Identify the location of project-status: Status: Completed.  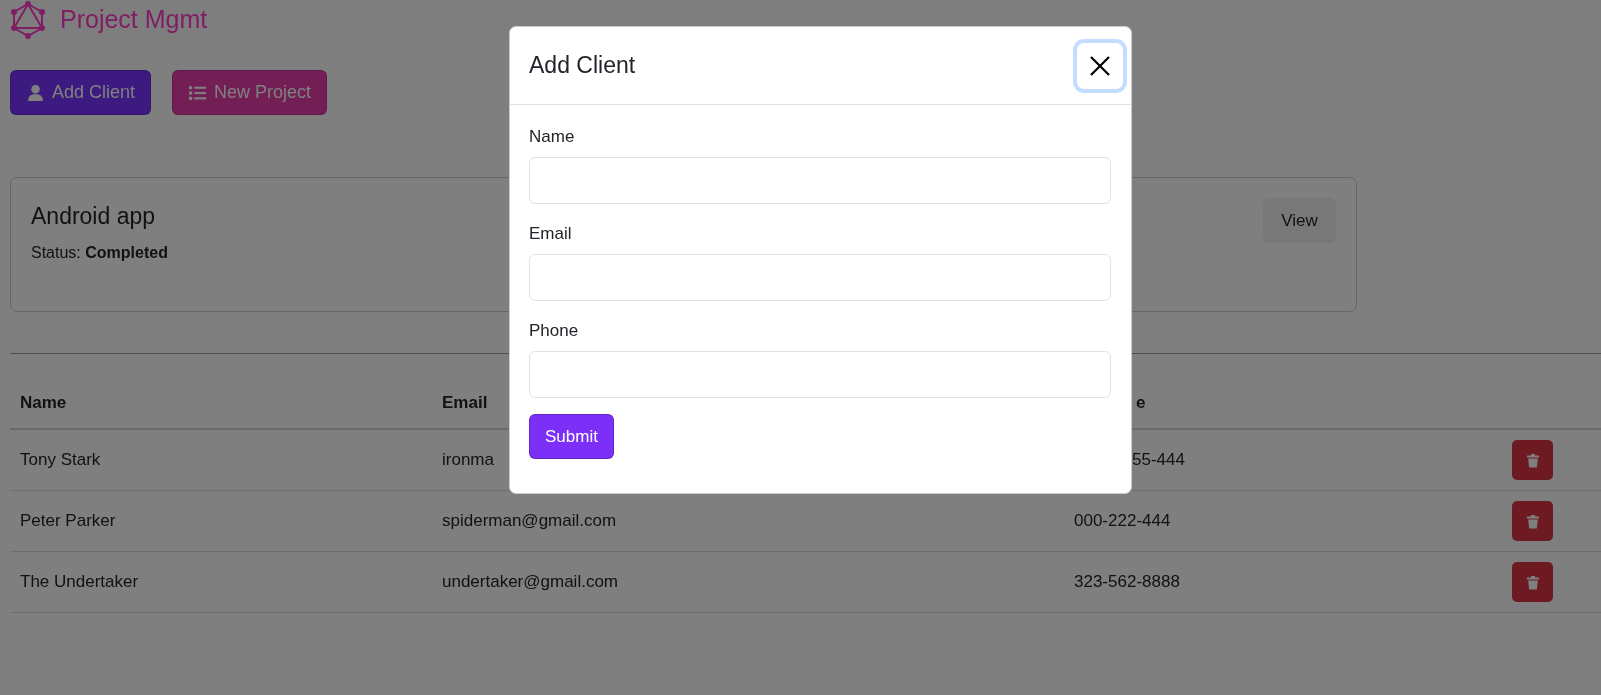
(99, 253).